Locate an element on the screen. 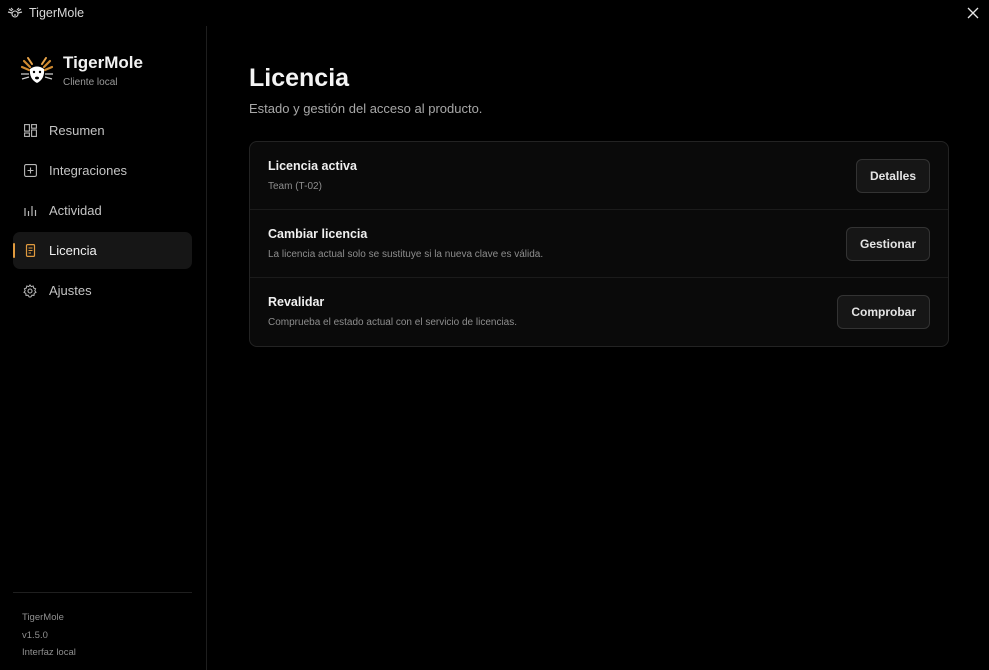  sidebar-item-ajustes: Ajustes is located at coordinates (102, 290).